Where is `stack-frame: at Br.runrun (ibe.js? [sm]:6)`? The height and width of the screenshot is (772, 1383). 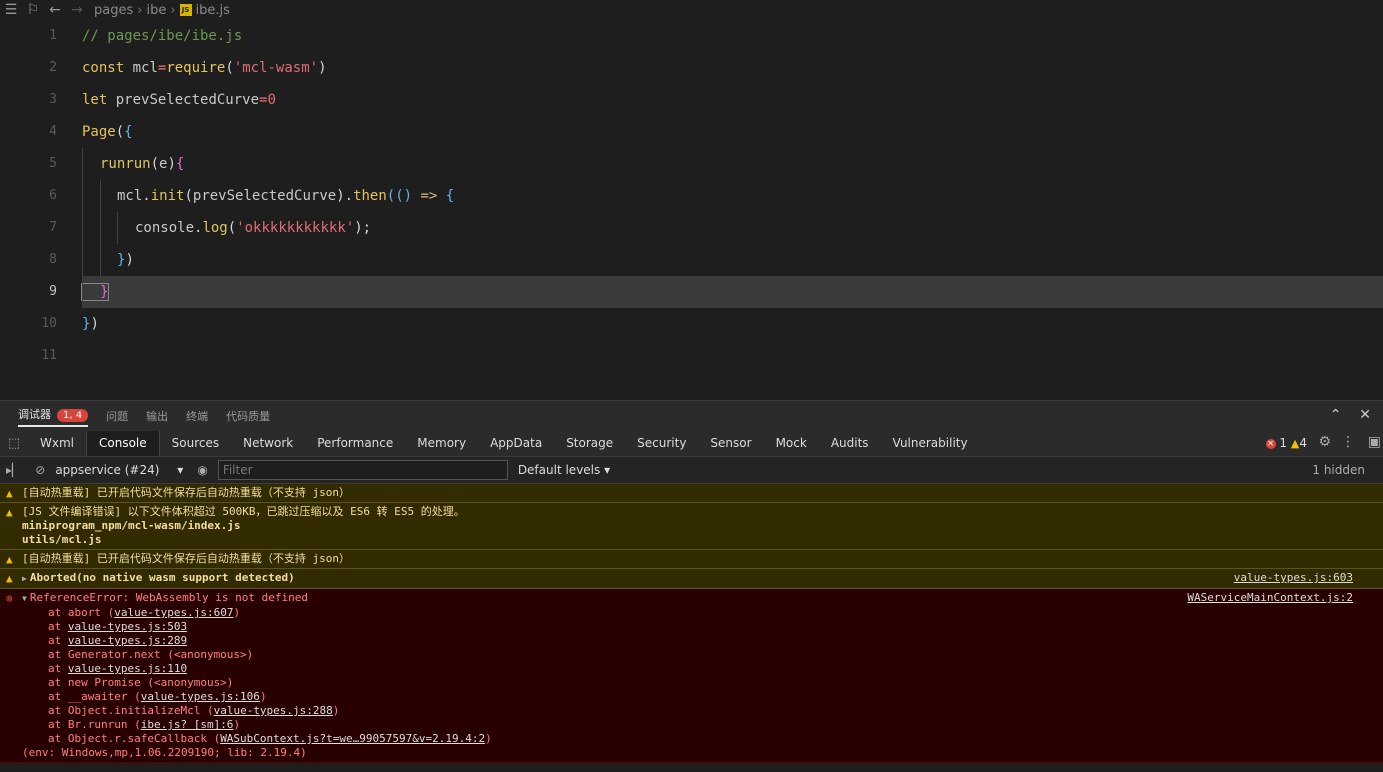
stack-frame: at Br.runrun (ibe.js? [sm]:6) is located at coordinates (144, 724).